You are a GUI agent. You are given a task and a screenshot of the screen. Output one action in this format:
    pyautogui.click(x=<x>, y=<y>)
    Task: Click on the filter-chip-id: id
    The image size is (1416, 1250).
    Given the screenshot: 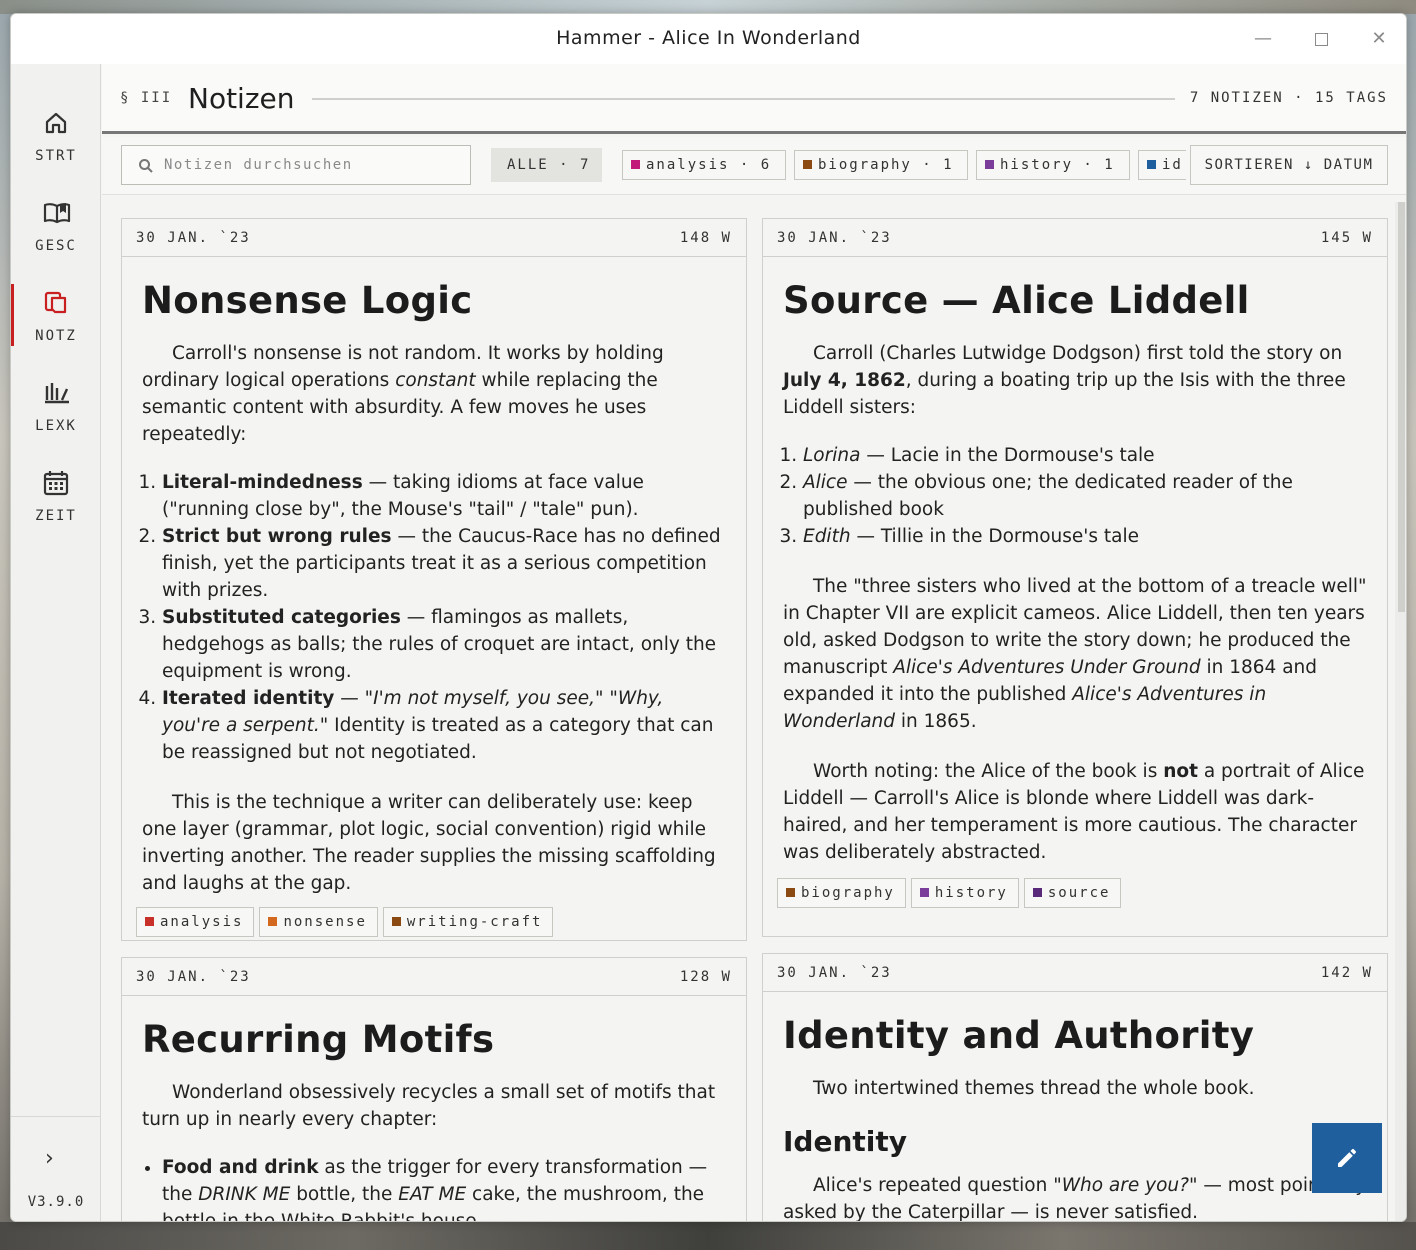 What is the action you would take?
    pyautogui.click(x=1162, y=165)
    